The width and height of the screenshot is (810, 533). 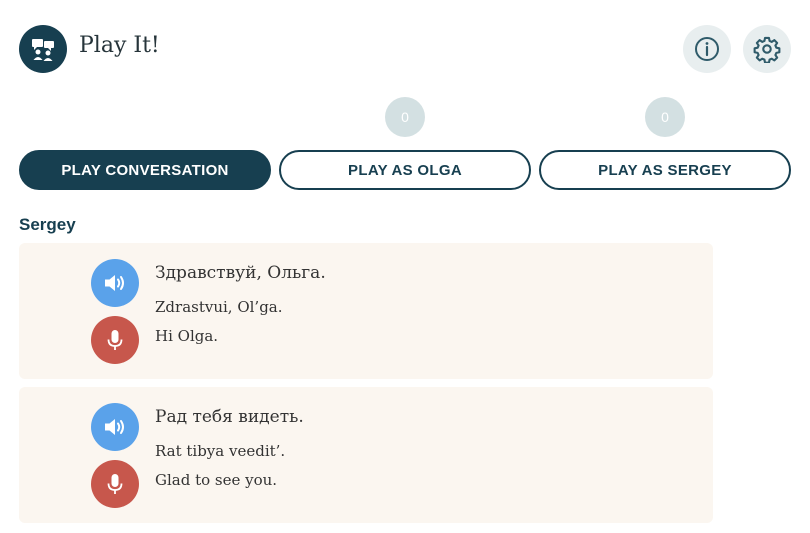 I want to click on play-conversation-button: PLAY CONVERSATION, so click(x=145, y=170).